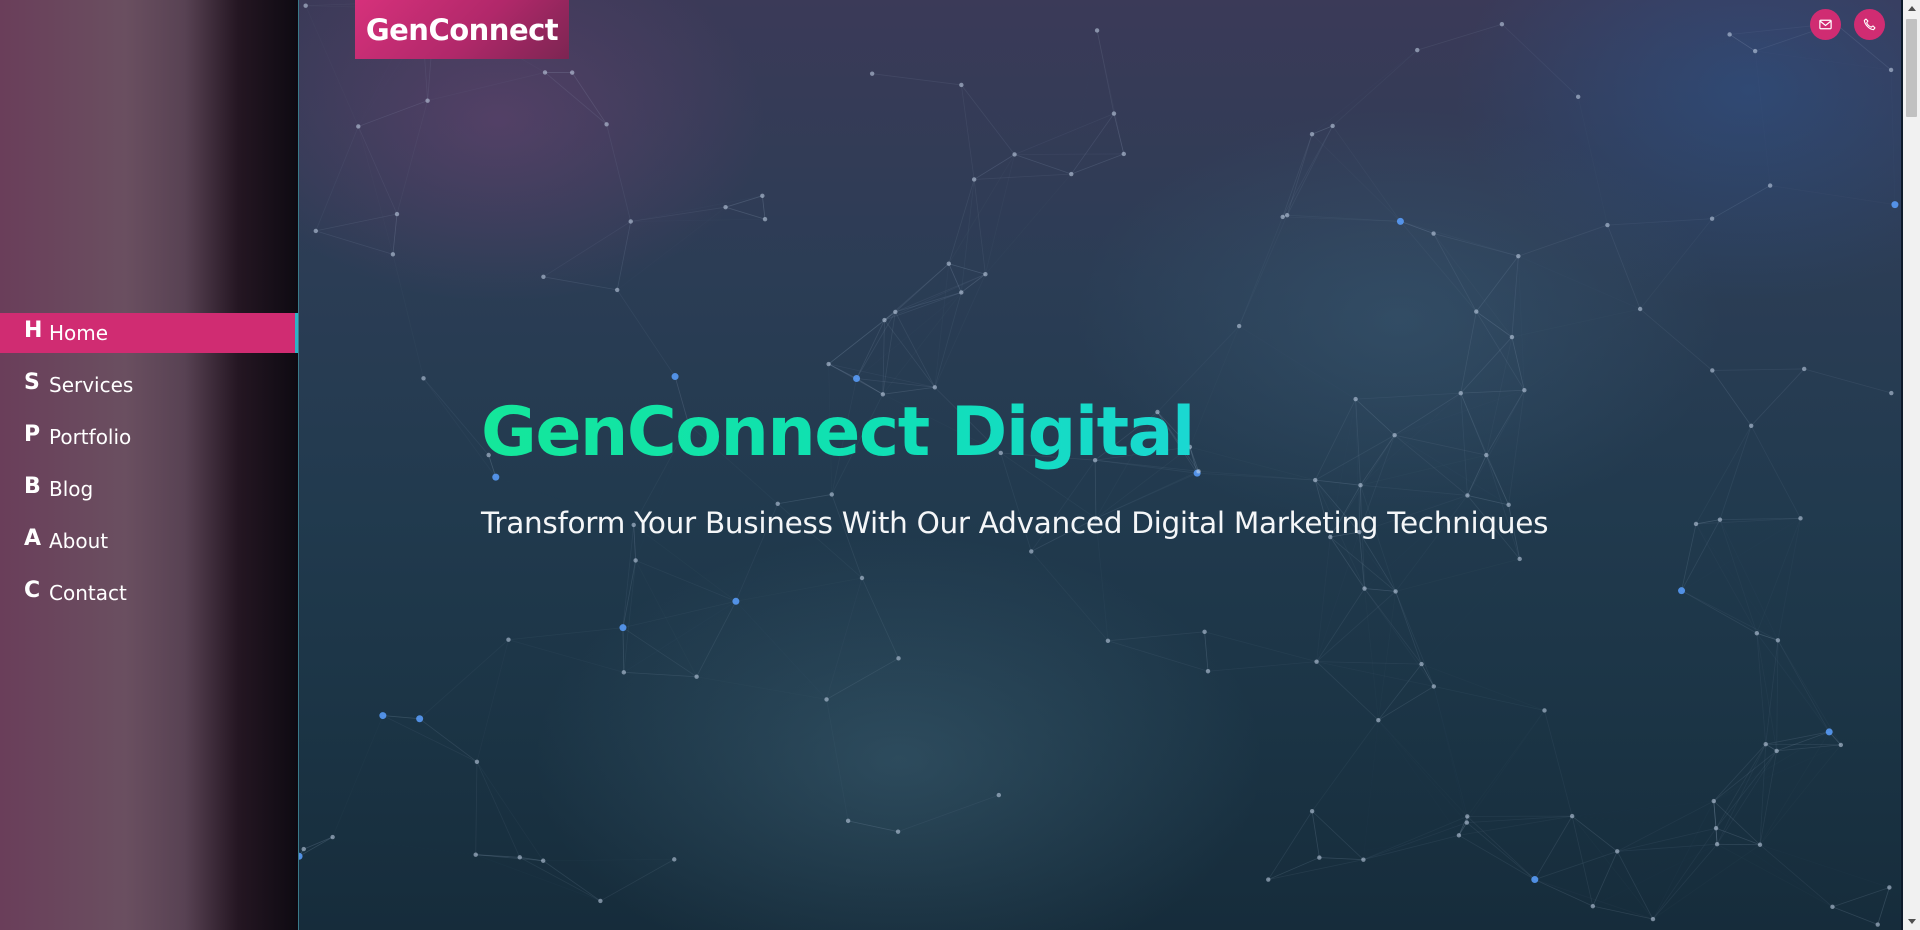 The image size is (1920, 930). I want to click on logo: GenConnect, so click(462, 29).